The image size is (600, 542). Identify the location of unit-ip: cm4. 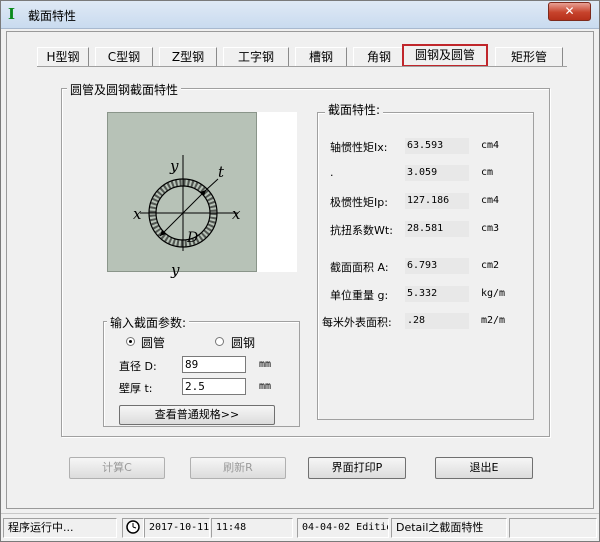
(490, 200).